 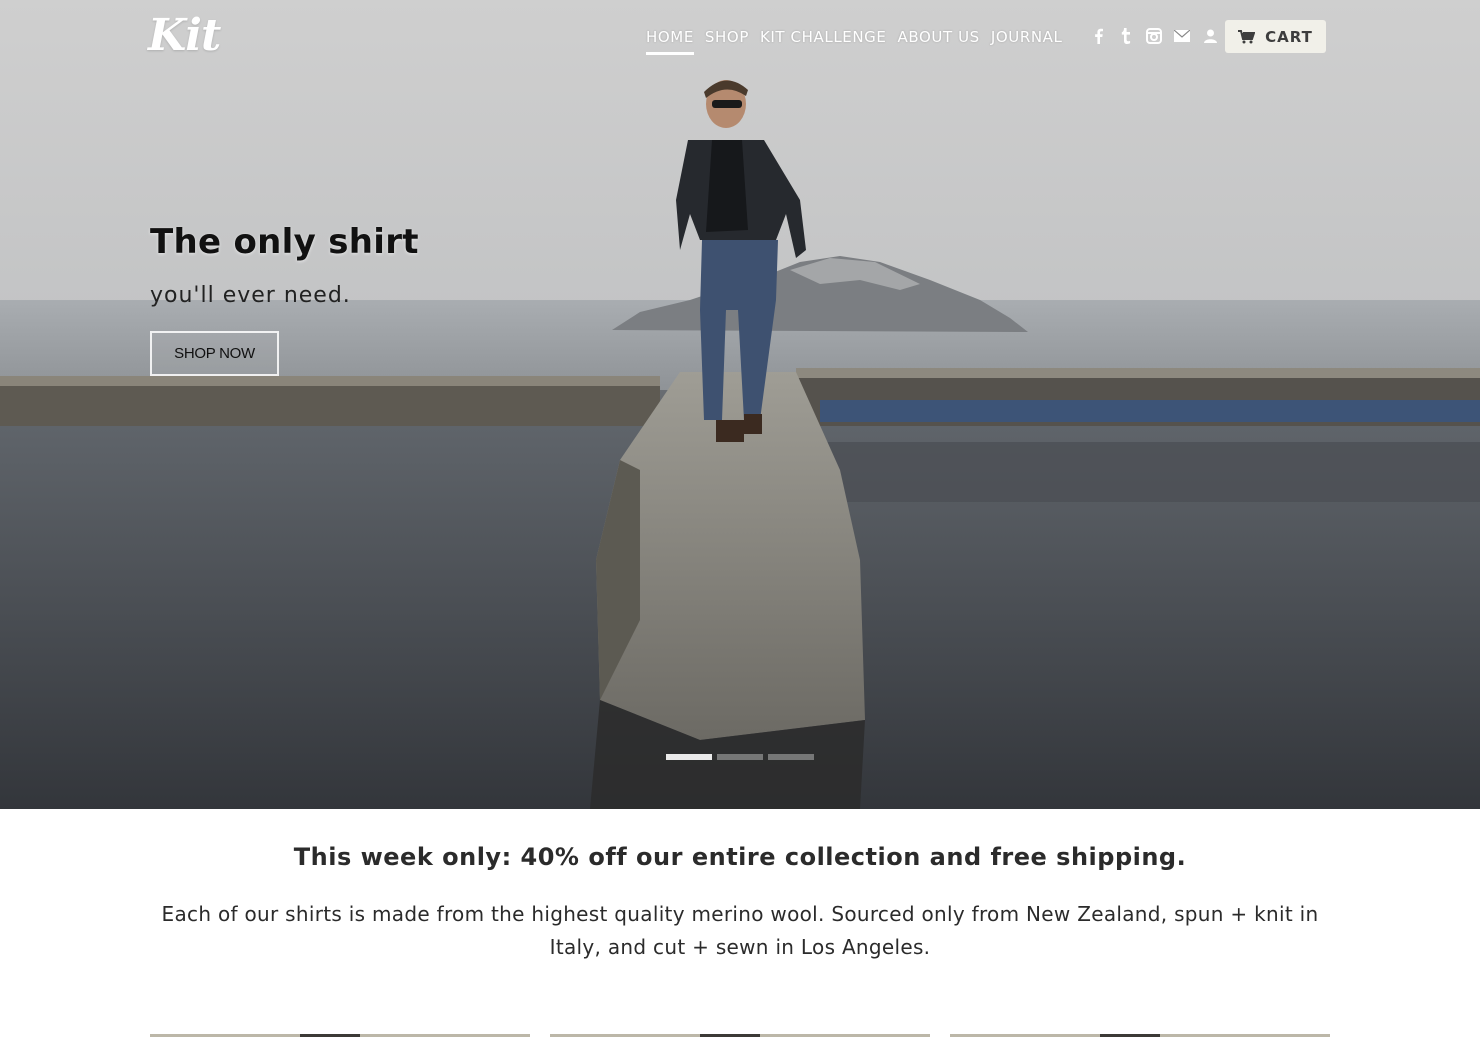 What do you see at coordinates (1289, 36) in the screenshot?
I see `cart-label: CART` at bounding box center [1289, 36].